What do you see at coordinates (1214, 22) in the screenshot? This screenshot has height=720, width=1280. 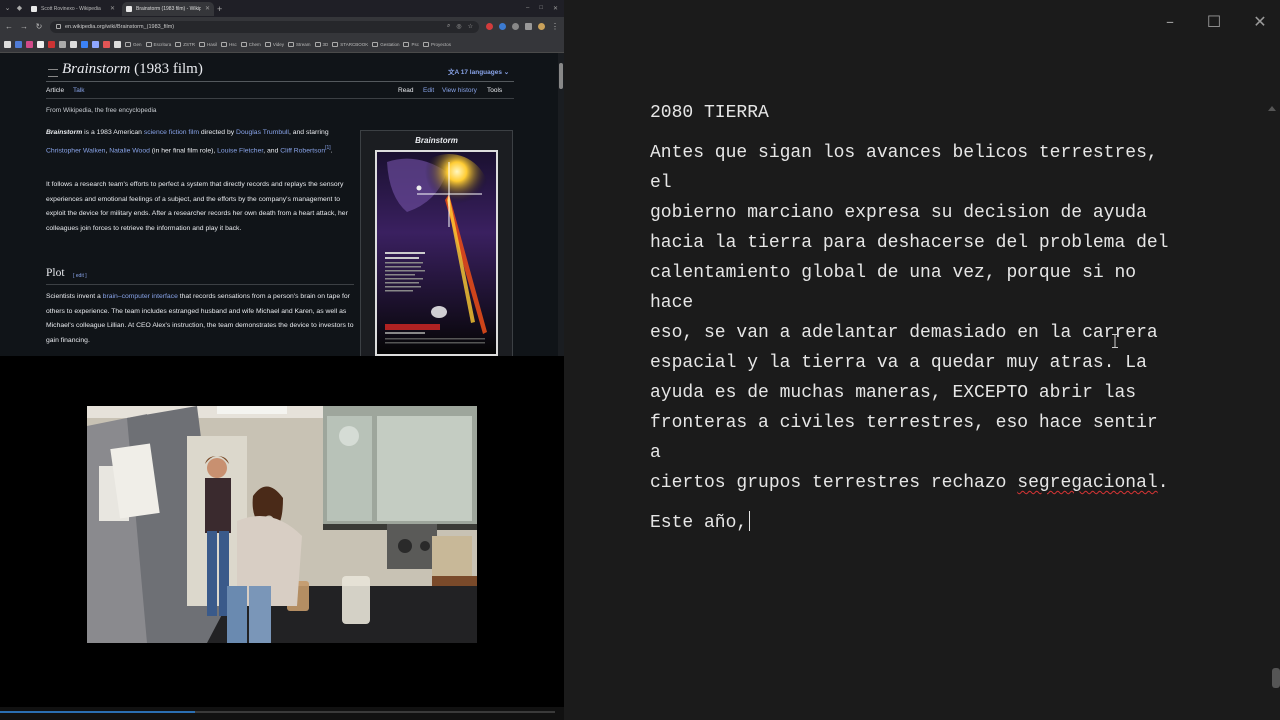 I see `maximize-icon: ☐` at bounding box center [1214, 22].